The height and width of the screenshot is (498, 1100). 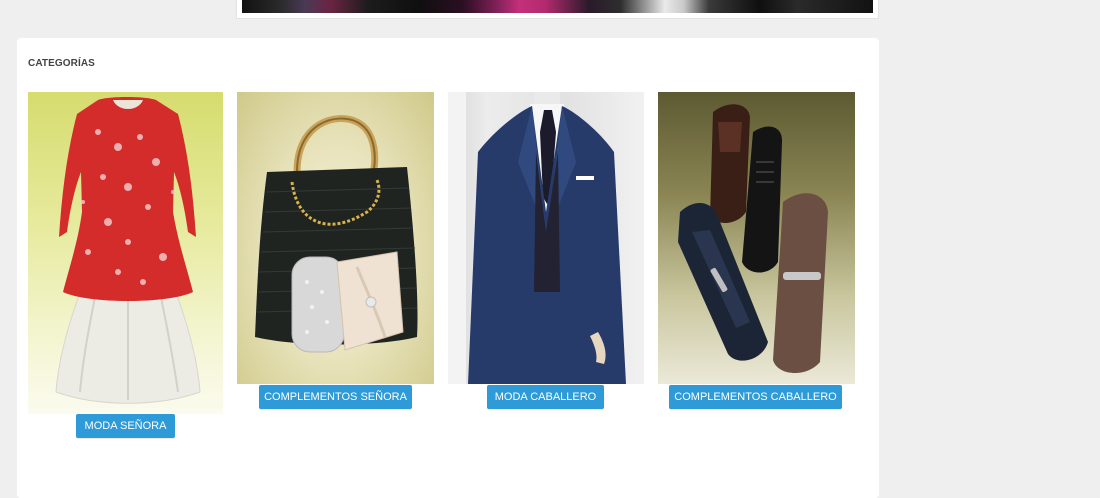 What do you see at coordinates (125, 426) in the screenshot?
I see `category-button-moda-senora: MODA SEÑORA` at bounding box center [125, 426].